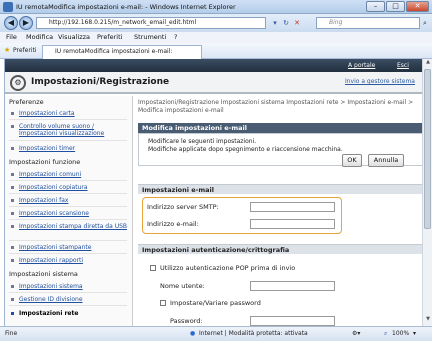  What do you see at coordinates (43, 274) in the screenshot?
I see `sidebar-section-sistema: Impostazioni sistema` at bounding box center [43, 274].